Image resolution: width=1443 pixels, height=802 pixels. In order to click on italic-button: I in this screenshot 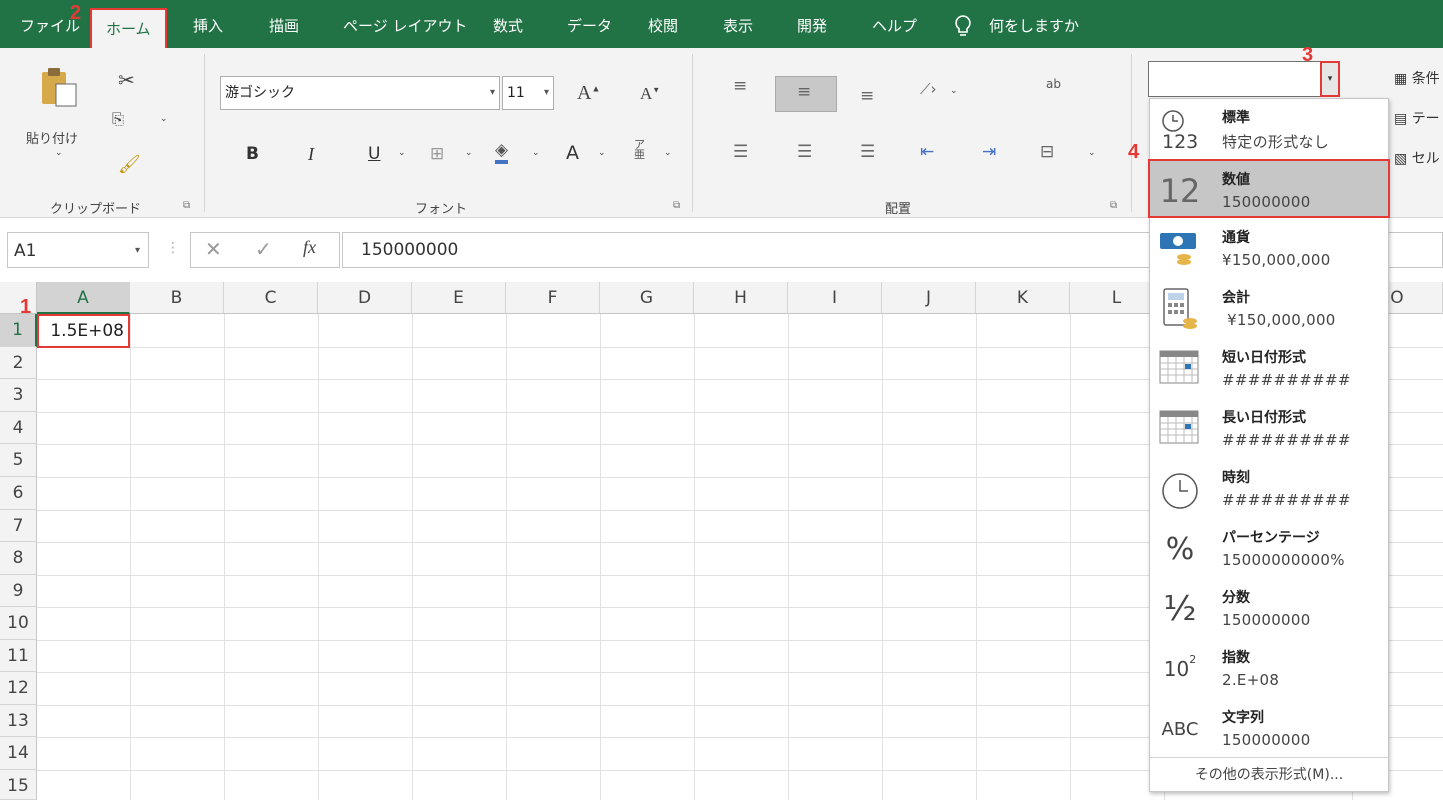, I will do `click(311, 154)`.